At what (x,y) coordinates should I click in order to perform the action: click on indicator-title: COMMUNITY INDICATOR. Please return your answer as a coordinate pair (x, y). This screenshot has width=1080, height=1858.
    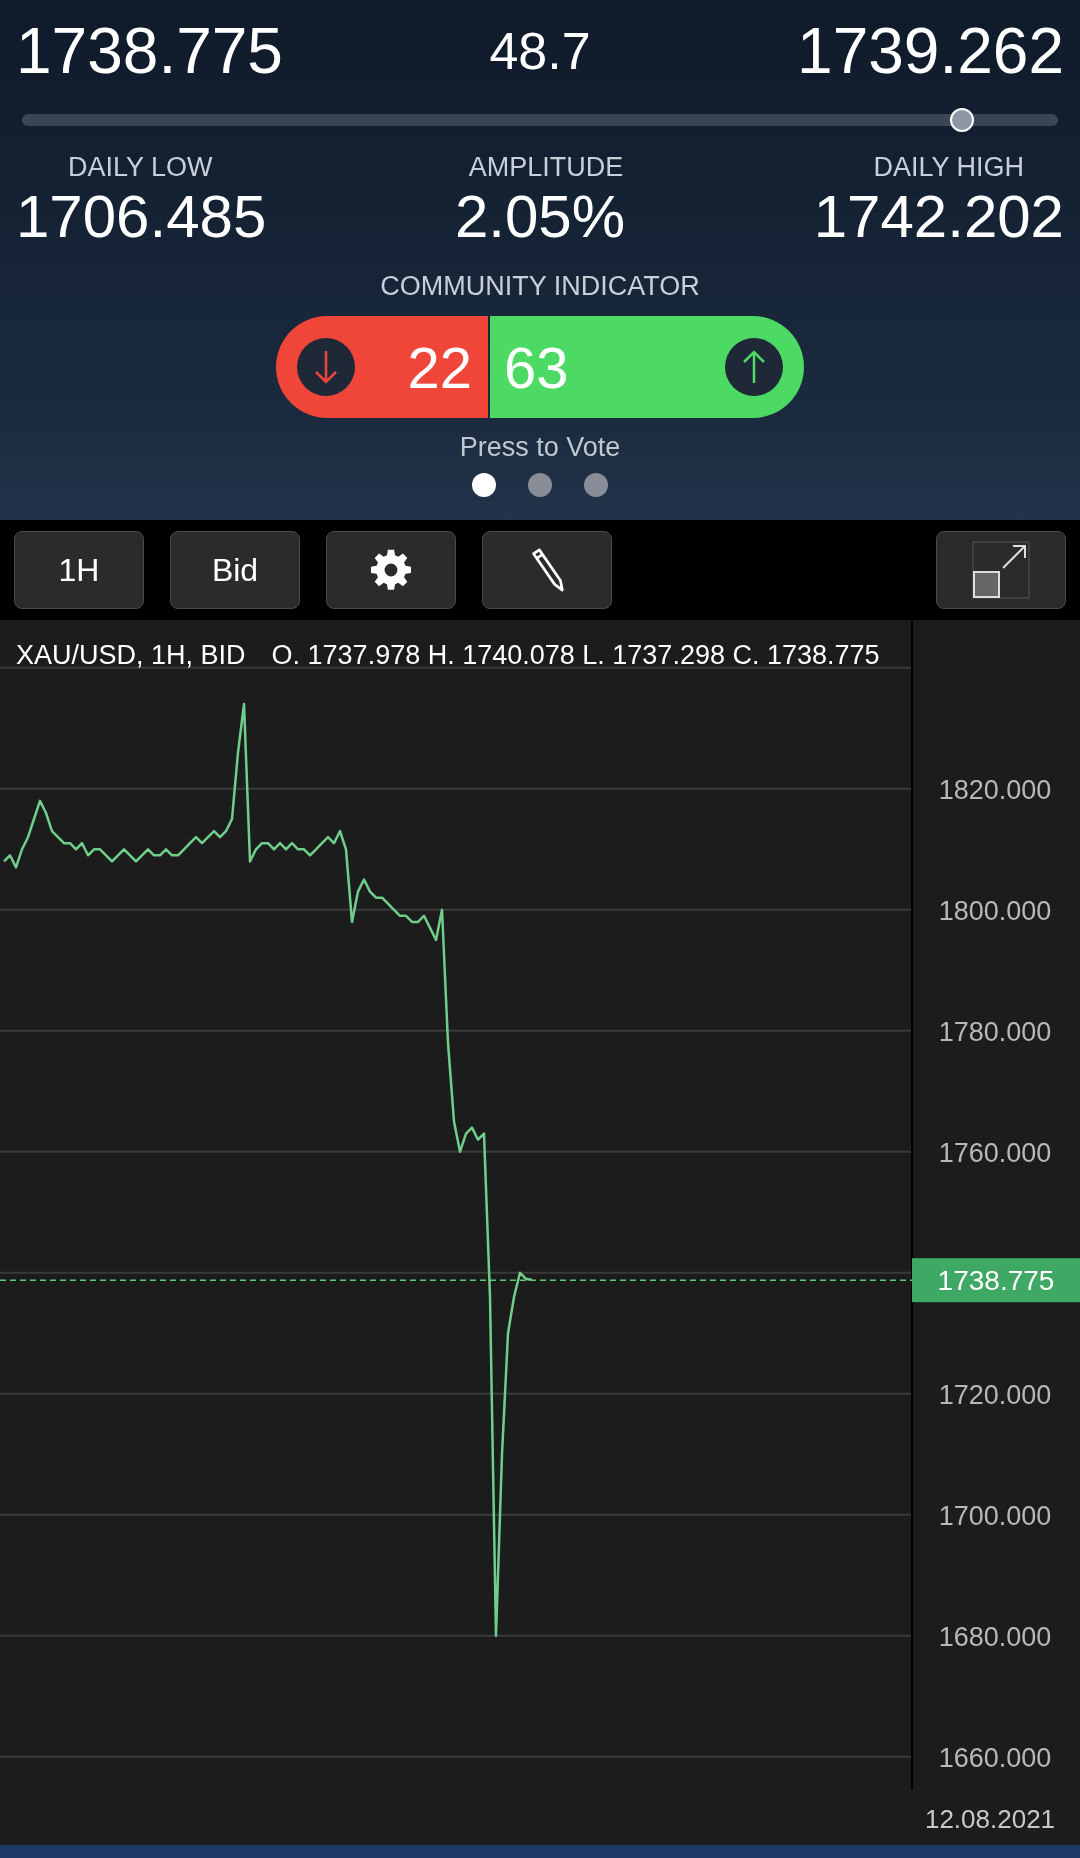
    Looking at the image, I should click on (540, 286).